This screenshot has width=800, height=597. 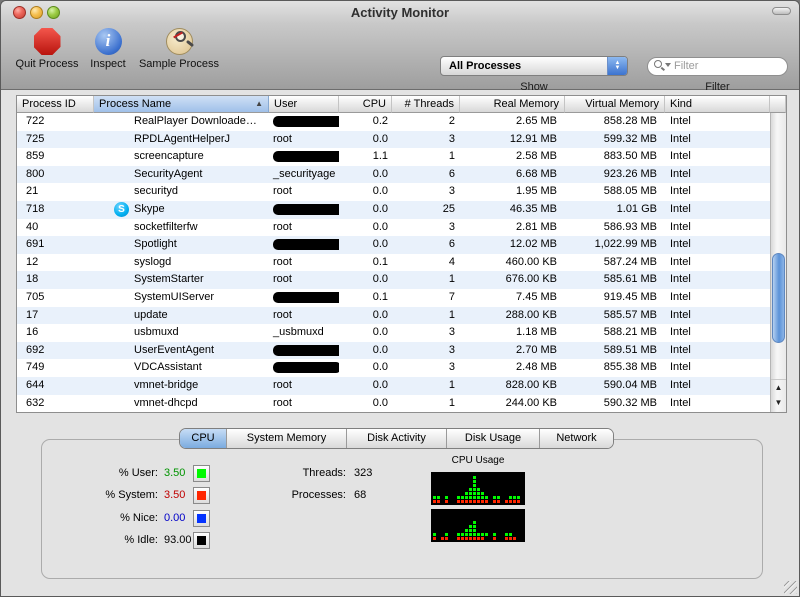 I want to click on processes-label: Processes:, so click(x=318, y=495).